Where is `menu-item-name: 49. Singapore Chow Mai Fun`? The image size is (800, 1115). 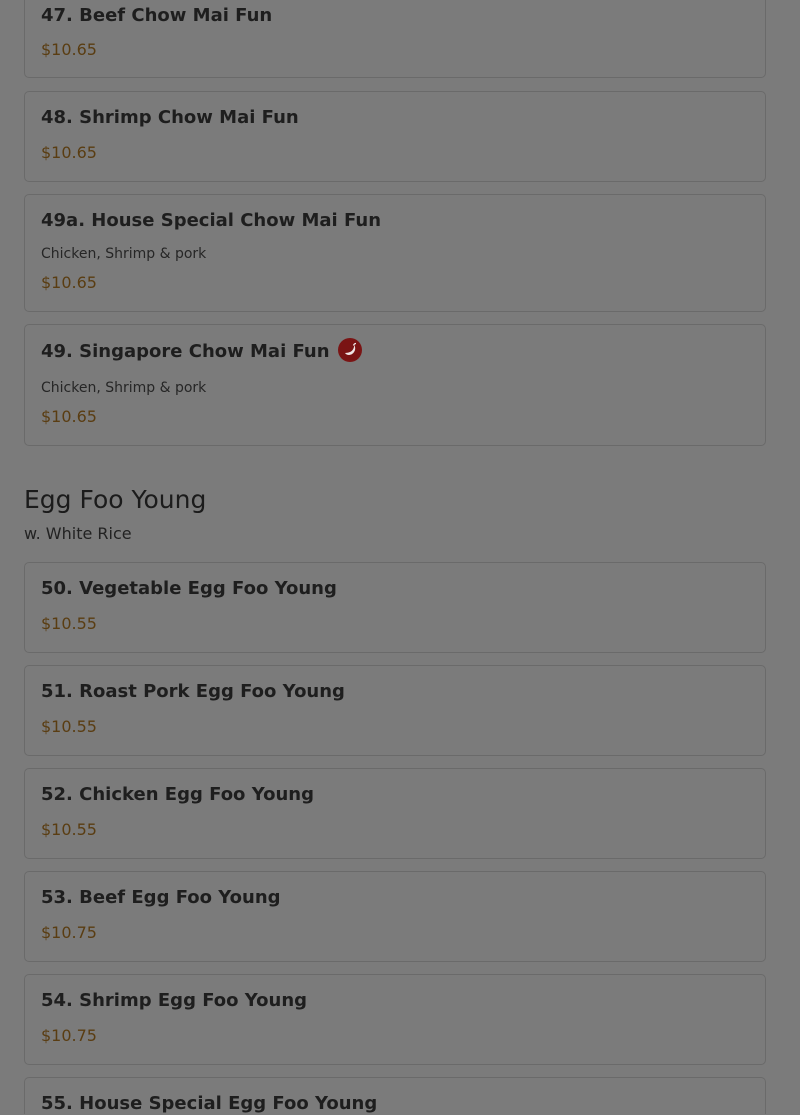 menu-item-name: 49. Singapore Chow Mai Fun is located at coordinates (185, 351).